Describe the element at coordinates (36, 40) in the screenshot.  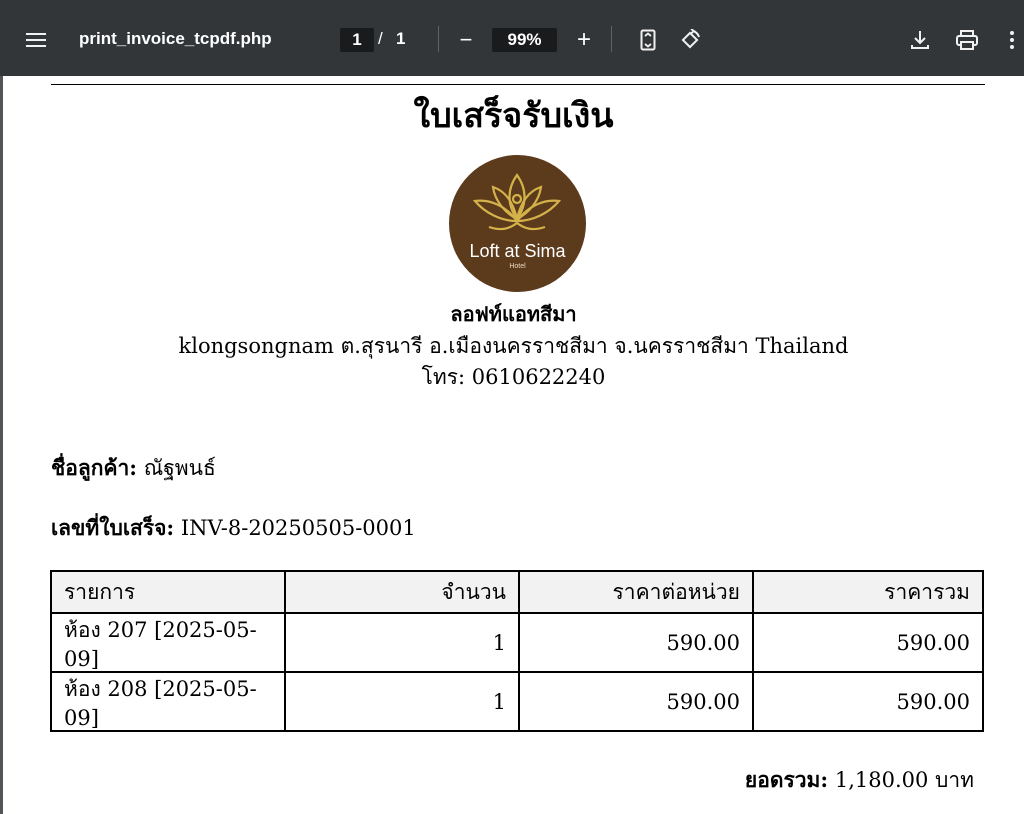
I see `menu-icon` at that location.